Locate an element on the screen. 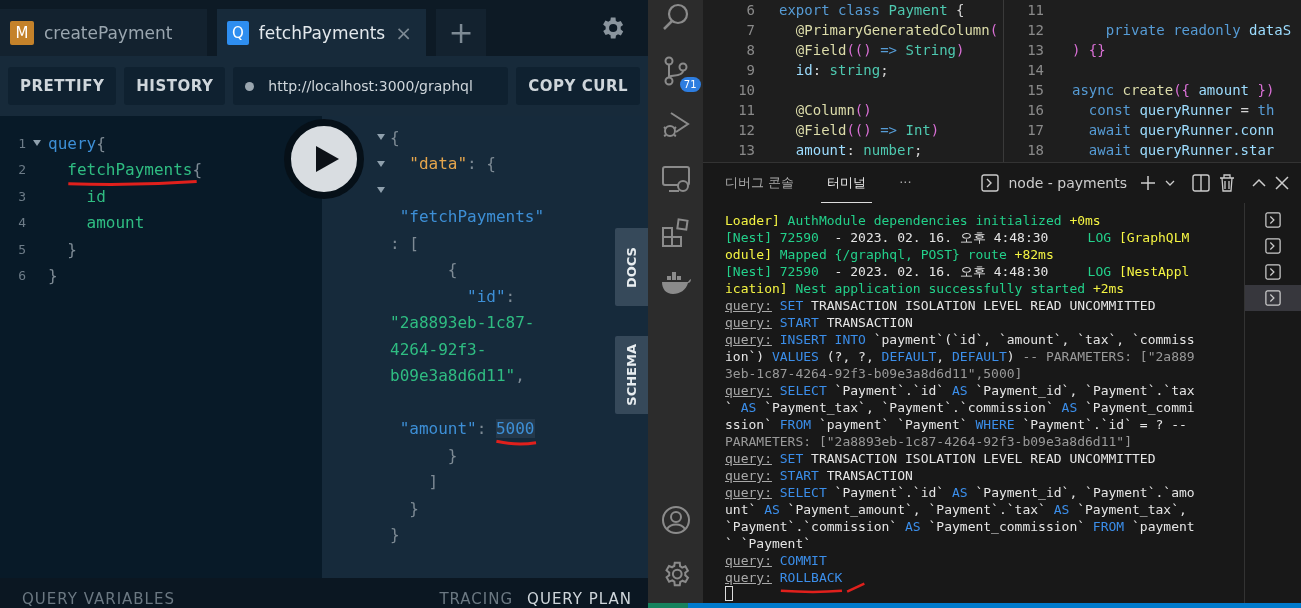 The image size is (1301, 608). line-number: 14 is located at coordinates (1035, 70).